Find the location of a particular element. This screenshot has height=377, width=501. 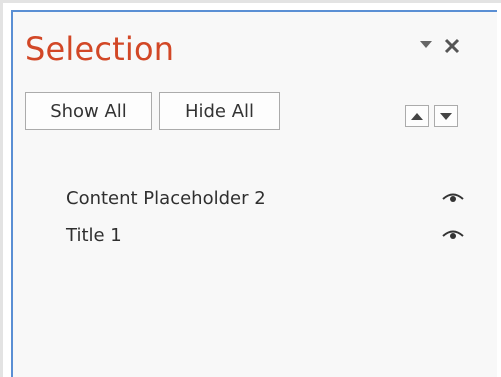

window-top-border is located at coordinates (250, 1).